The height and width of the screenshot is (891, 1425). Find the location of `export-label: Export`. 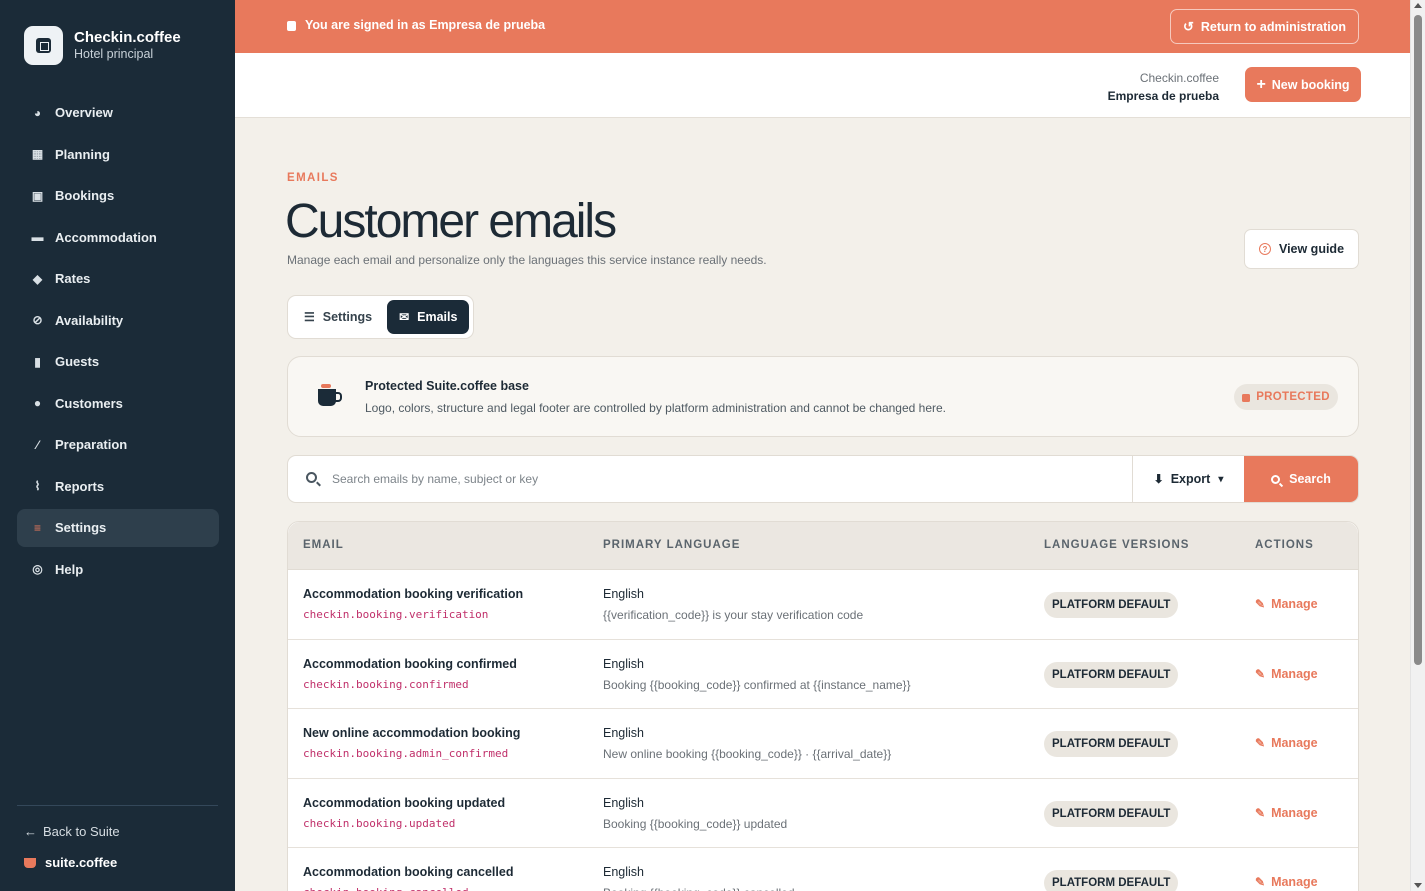

export-label: Export is located at coordinates (1190, 479).